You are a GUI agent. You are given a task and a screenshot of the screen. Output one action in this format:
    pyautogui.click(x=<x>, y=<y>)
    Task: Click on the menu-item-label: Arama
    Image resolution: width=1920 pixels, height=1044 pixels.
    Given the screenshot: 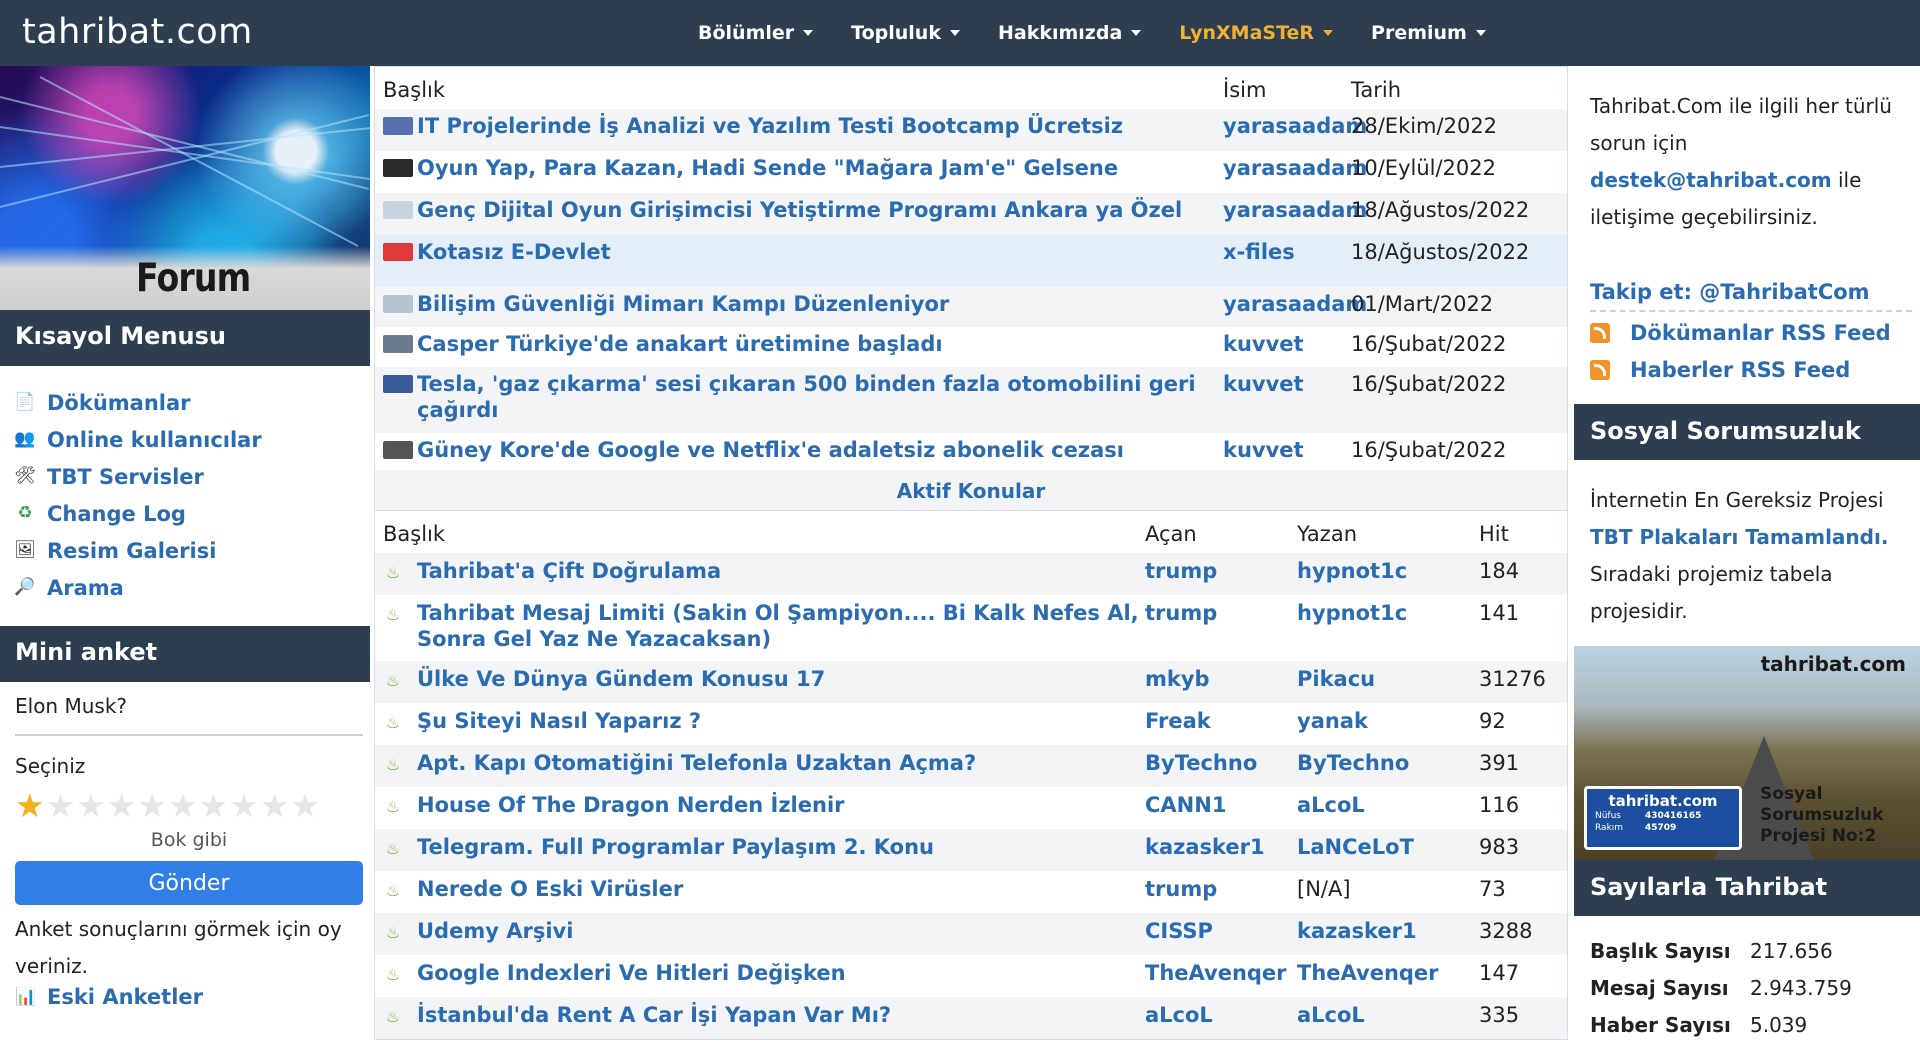 What is the action you would take?
    pyautogui.click(x=85, y=587)
    